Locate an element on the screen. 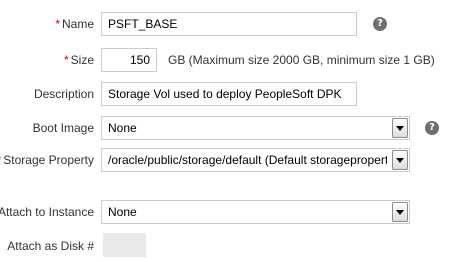  attach-as-disk-input is located at coordinates (124, 245).